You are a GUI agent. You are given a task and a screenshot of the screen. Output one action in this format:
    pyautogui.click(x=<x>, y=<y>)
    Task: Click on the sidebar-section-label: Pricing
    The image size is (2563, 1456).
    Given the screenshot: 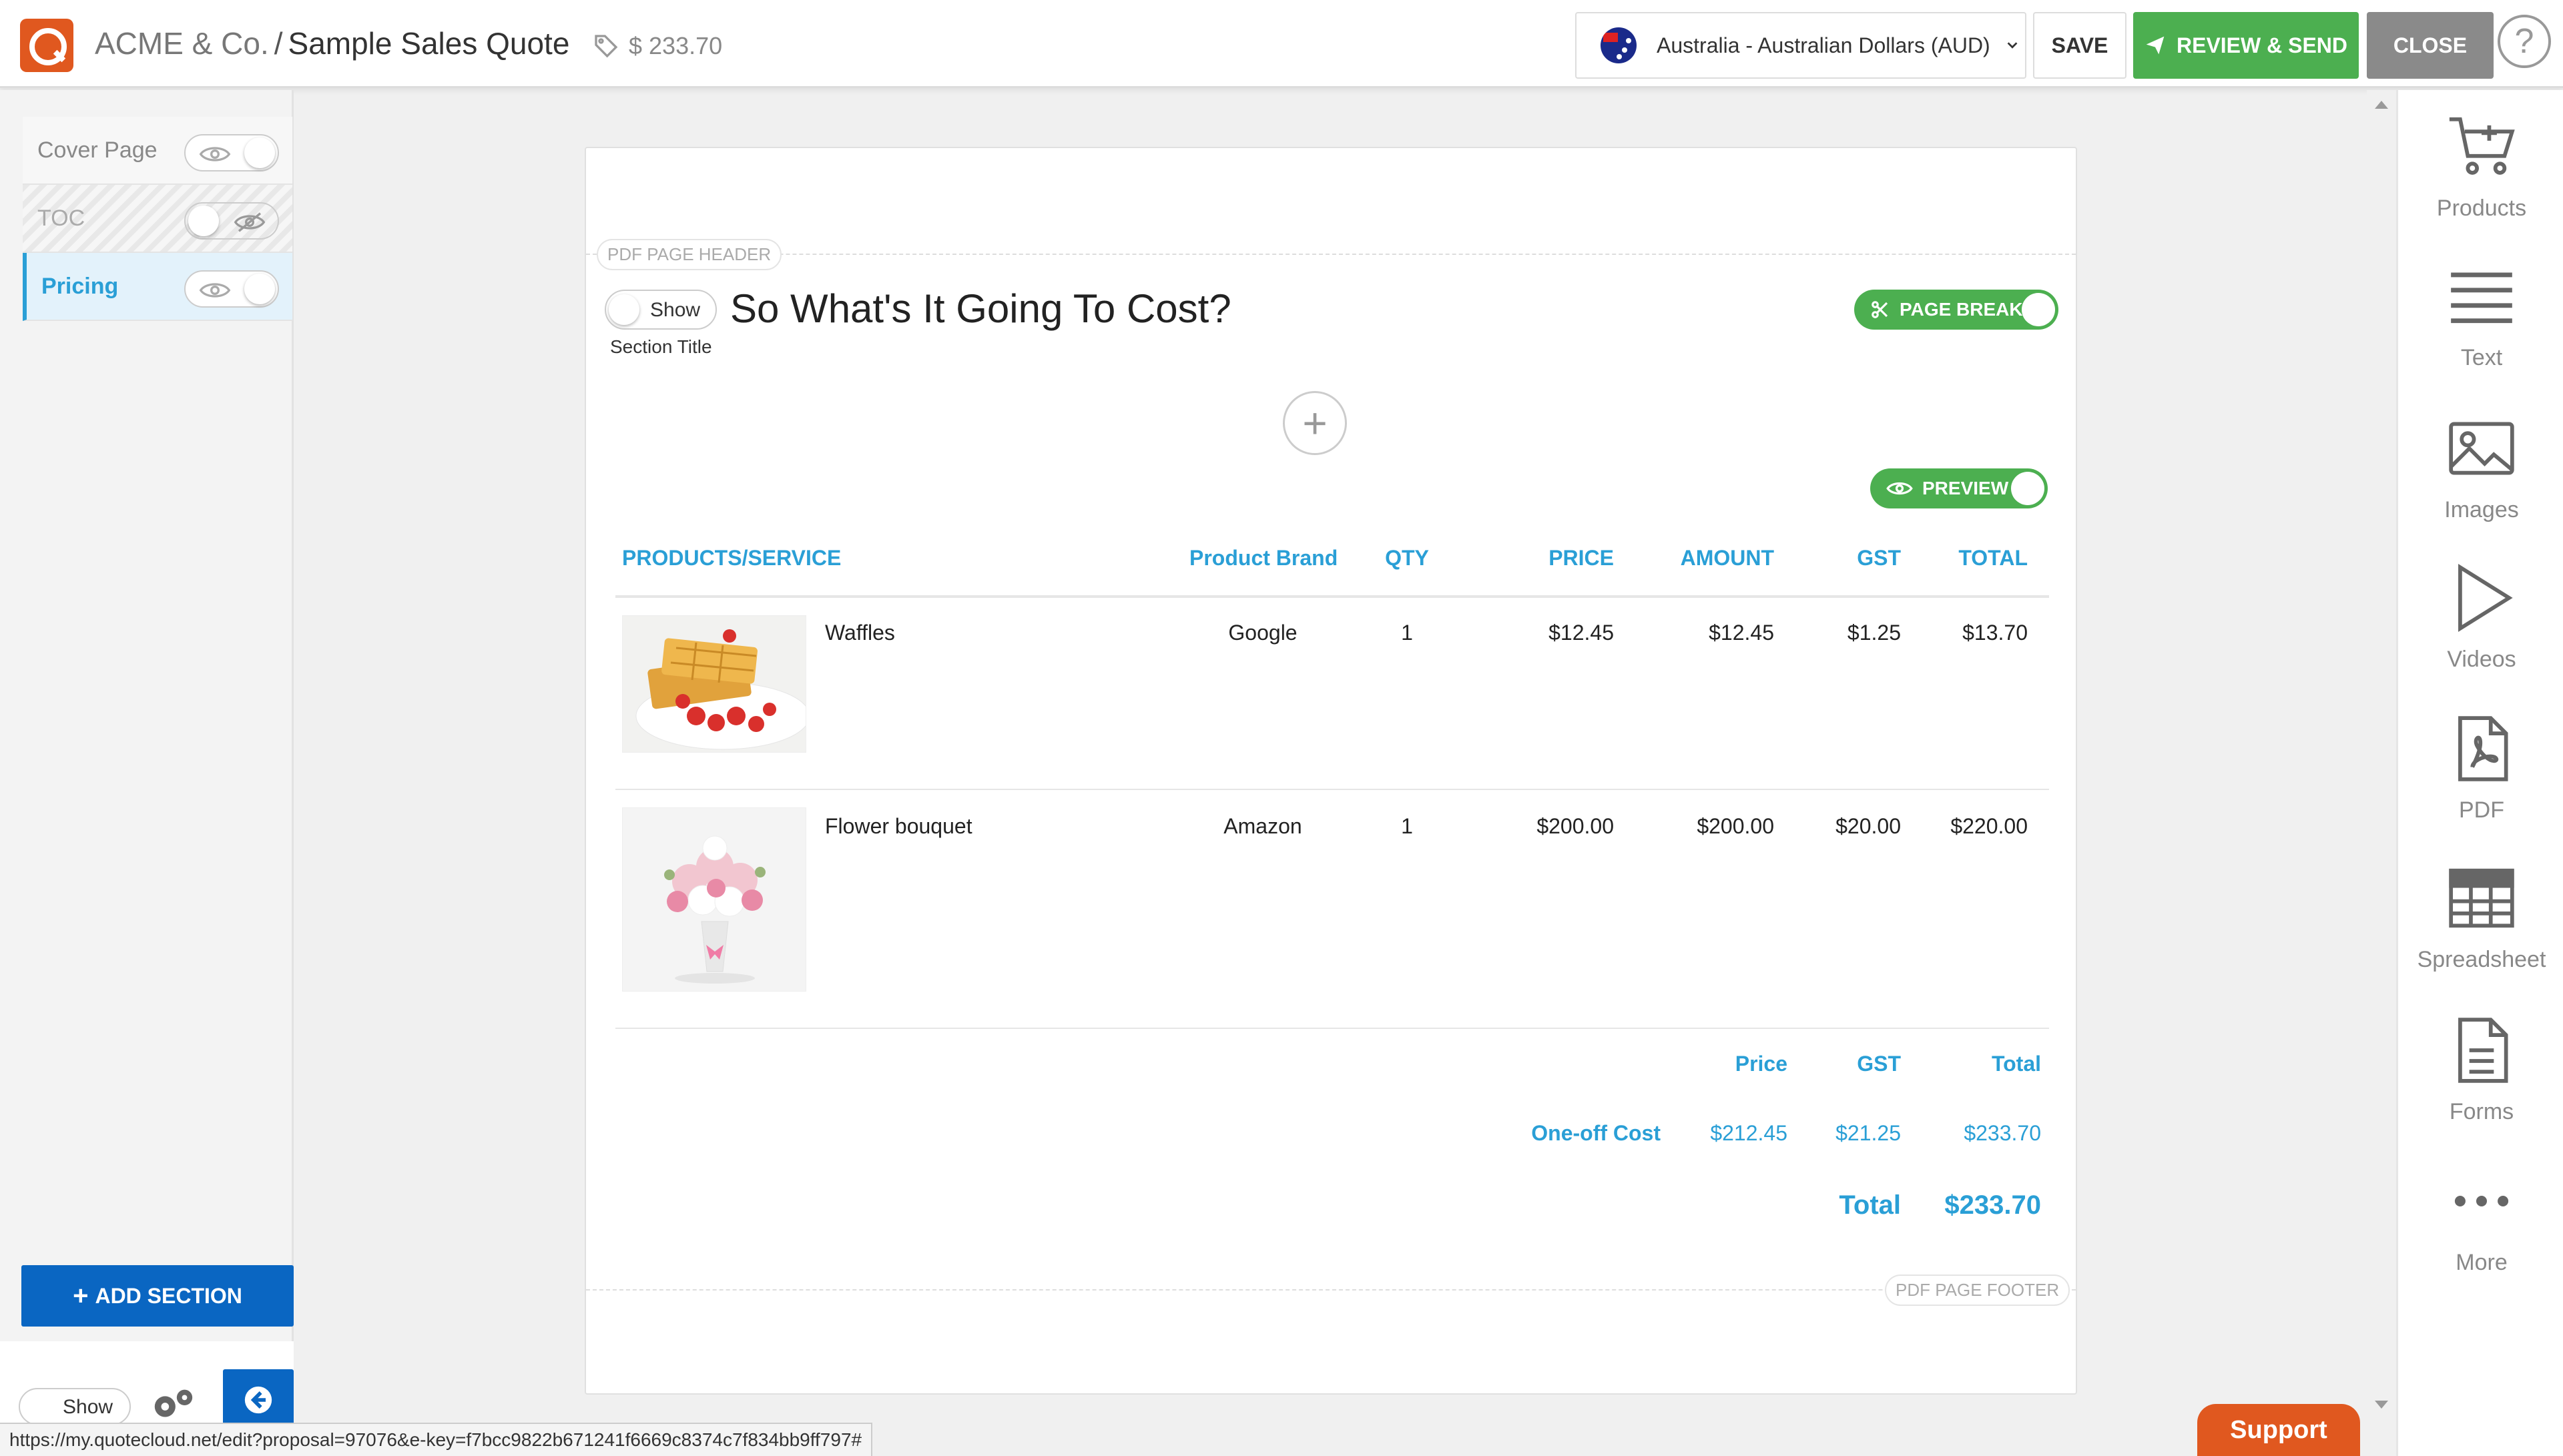 What is the action you would take?
    pyautogui.click(x=80, y=286)
    